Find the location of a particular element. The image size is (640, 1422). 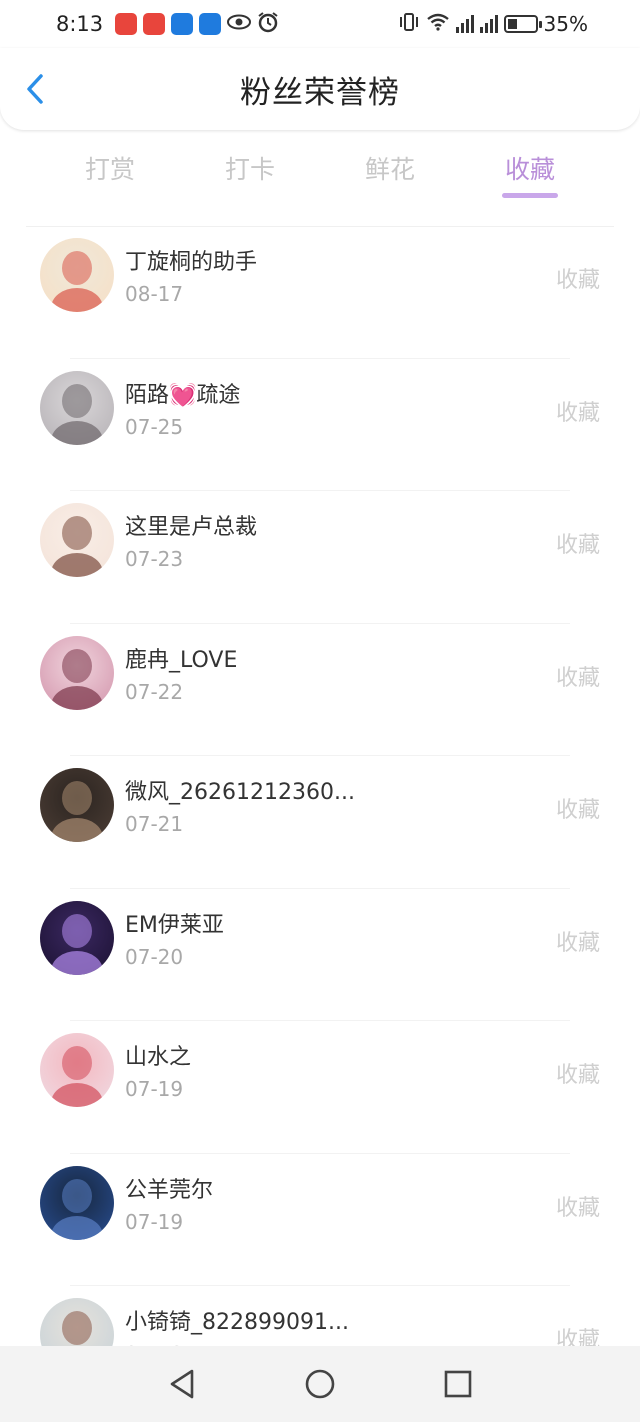

fan-date: 07-25 is located at coordinates (154, 426).